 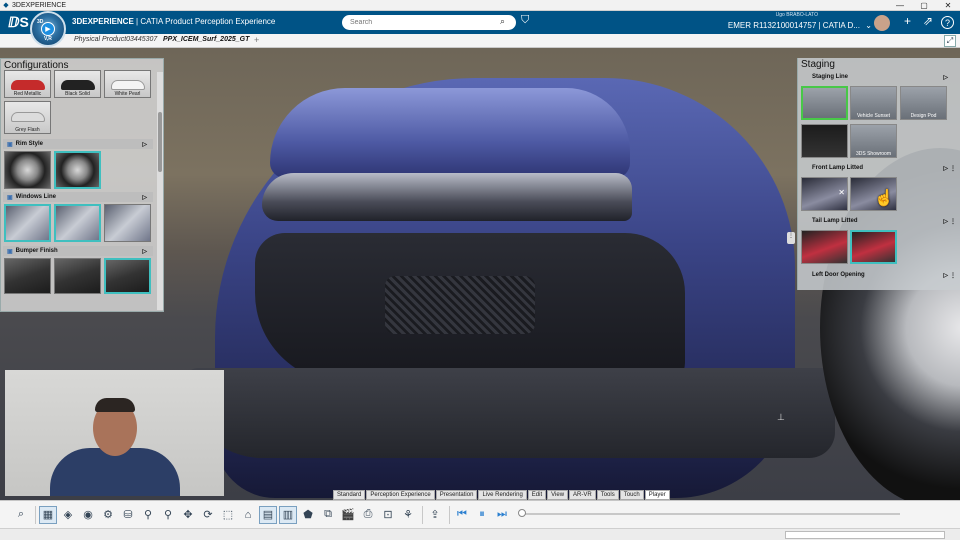 I want to click on stage-thumb-design-pod: Design Pod, so click(x=923, y=103).